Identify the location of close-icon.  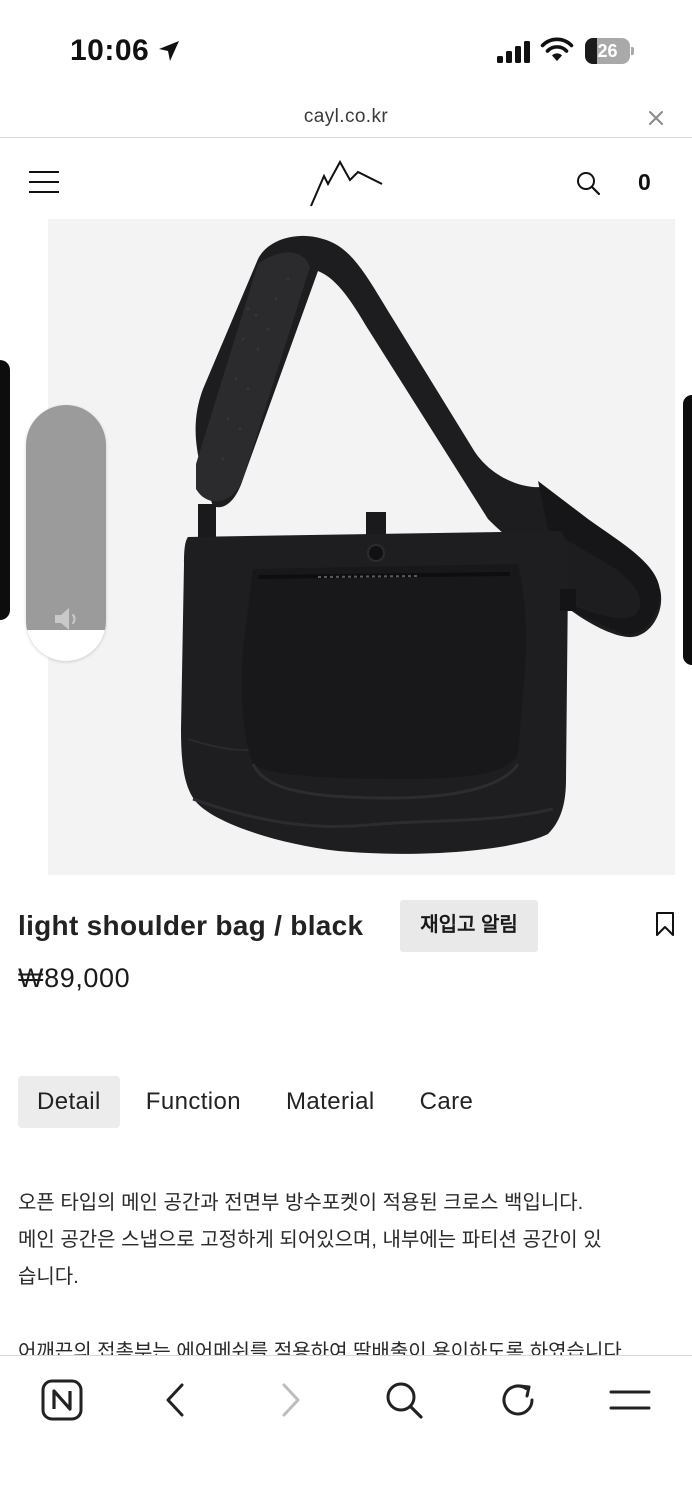
(656, 118).